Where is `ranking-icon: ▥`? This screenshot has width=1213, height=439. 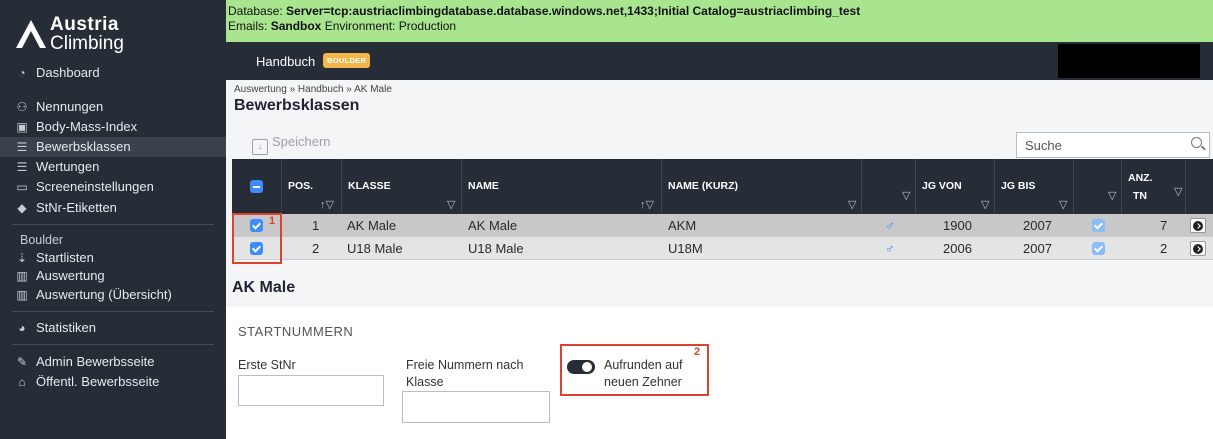 ranking-icon: ▥ is located at coordinates (22, 295).